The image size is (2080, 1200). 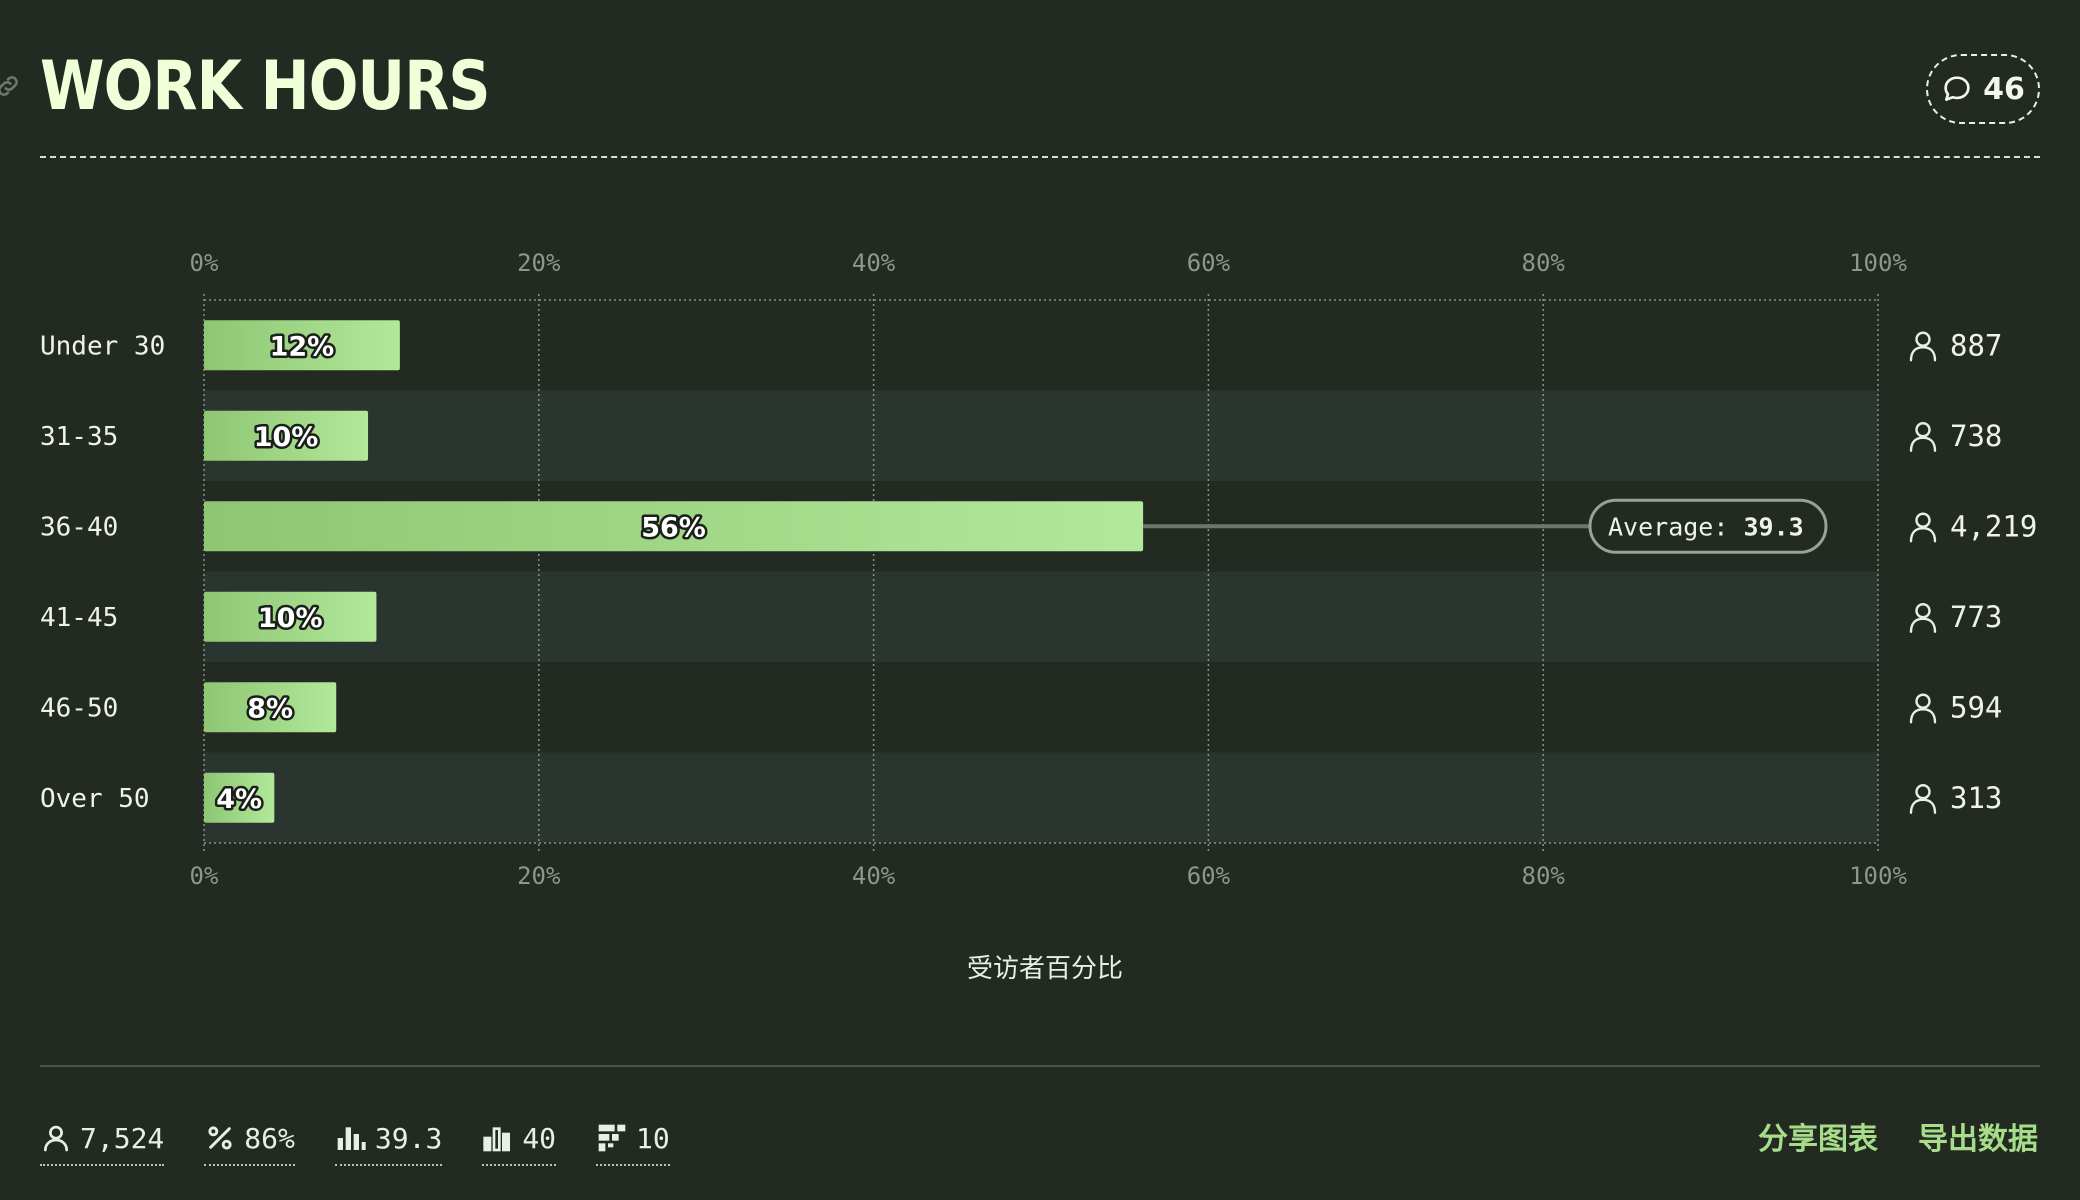 I want to click on x-tick-label-bottom: 80%, so click(x=1544, y=876).